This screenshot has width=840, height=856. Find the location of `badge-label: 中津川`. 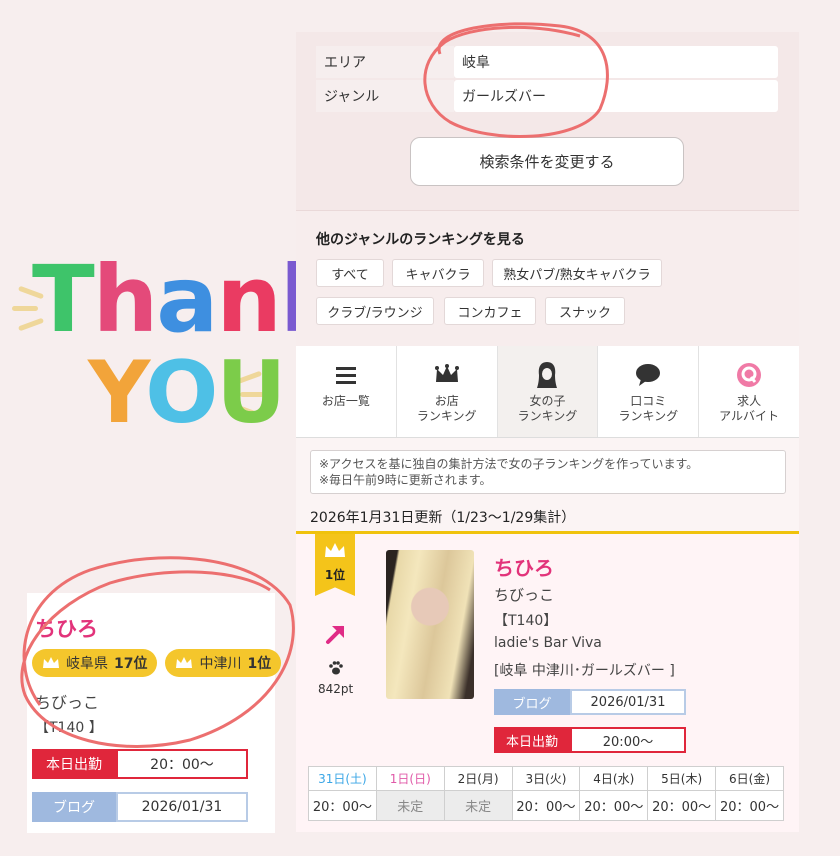

badge-label: 中津川 is located at coordinates (220, 664).